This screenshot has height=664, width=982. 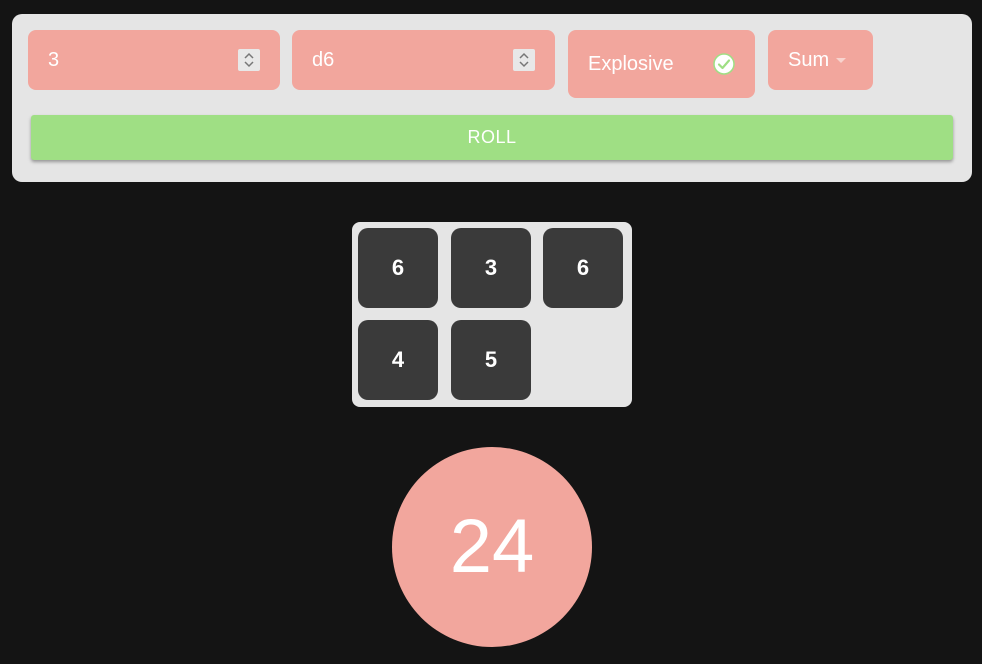 What do you see at coordinates (524, 60) in the screenshot?
I see `die-type-spinner-icon` at bounding box center [524, 60].